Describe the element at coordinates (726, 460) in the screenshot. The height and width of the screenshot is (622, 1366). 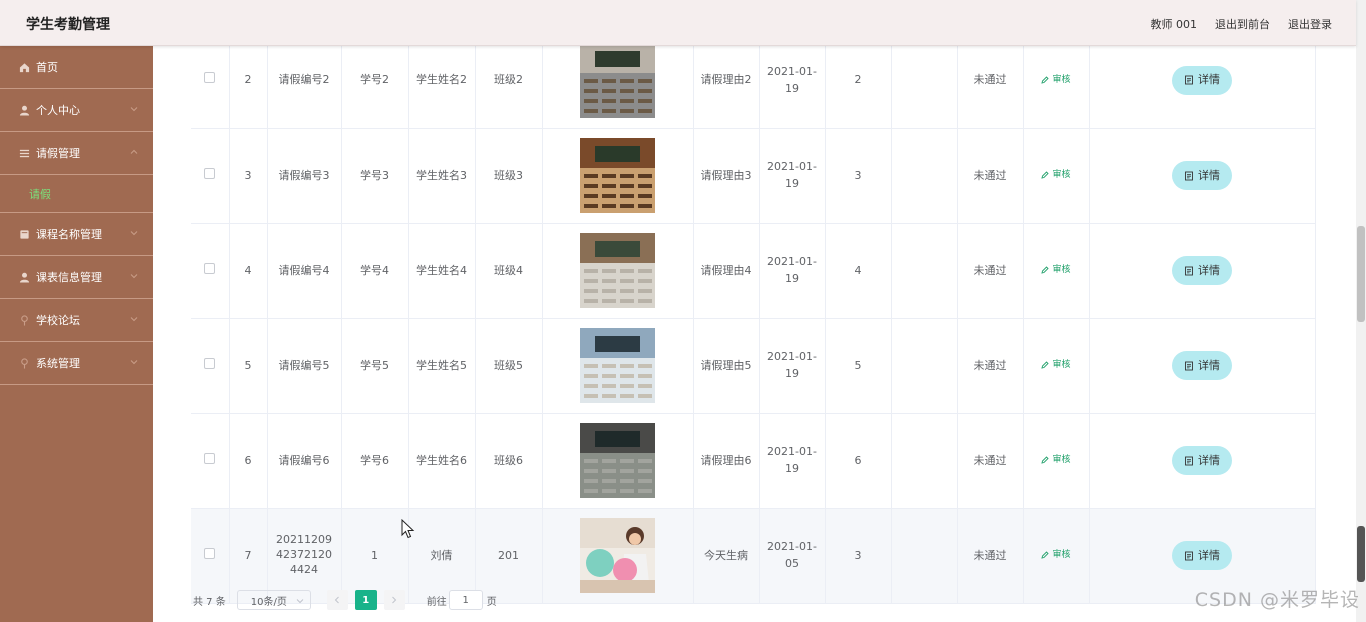
I see `leave-reason: 请假理由6` at that location.